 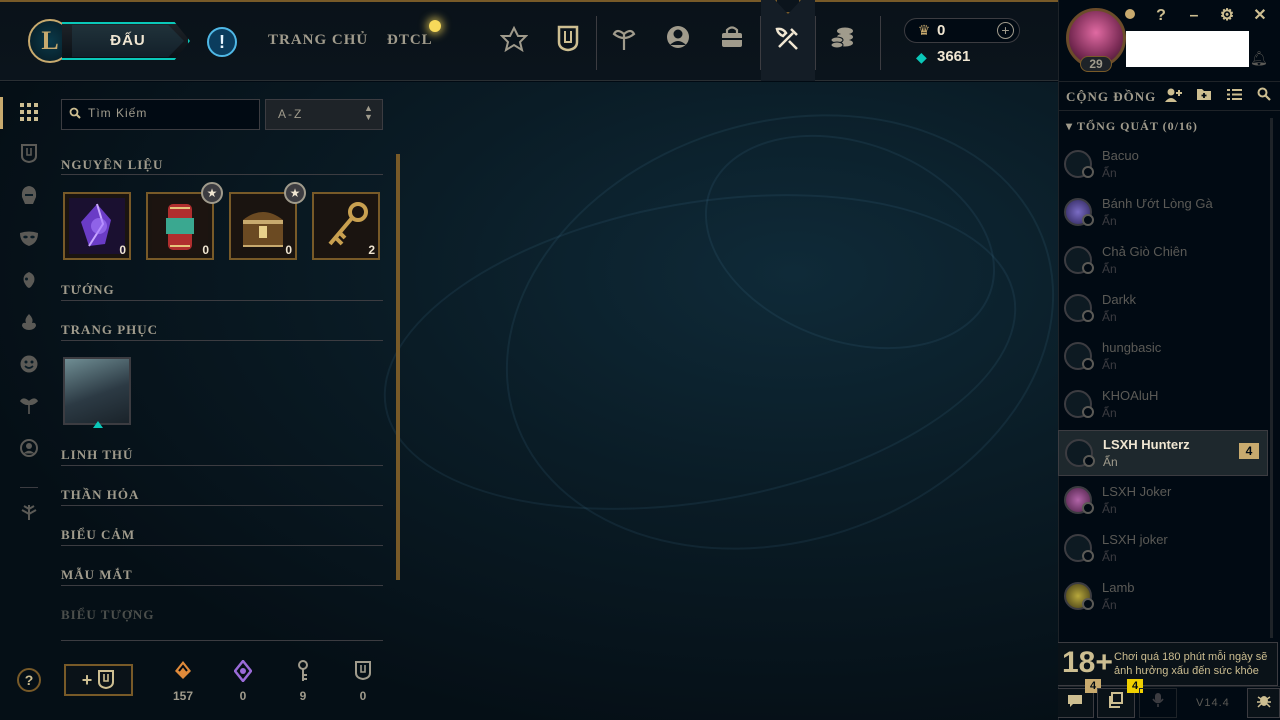 What do you see at coordinates (788, 41) in the screenshot?
I see `loot-icon` at bounding box center [788, 41].